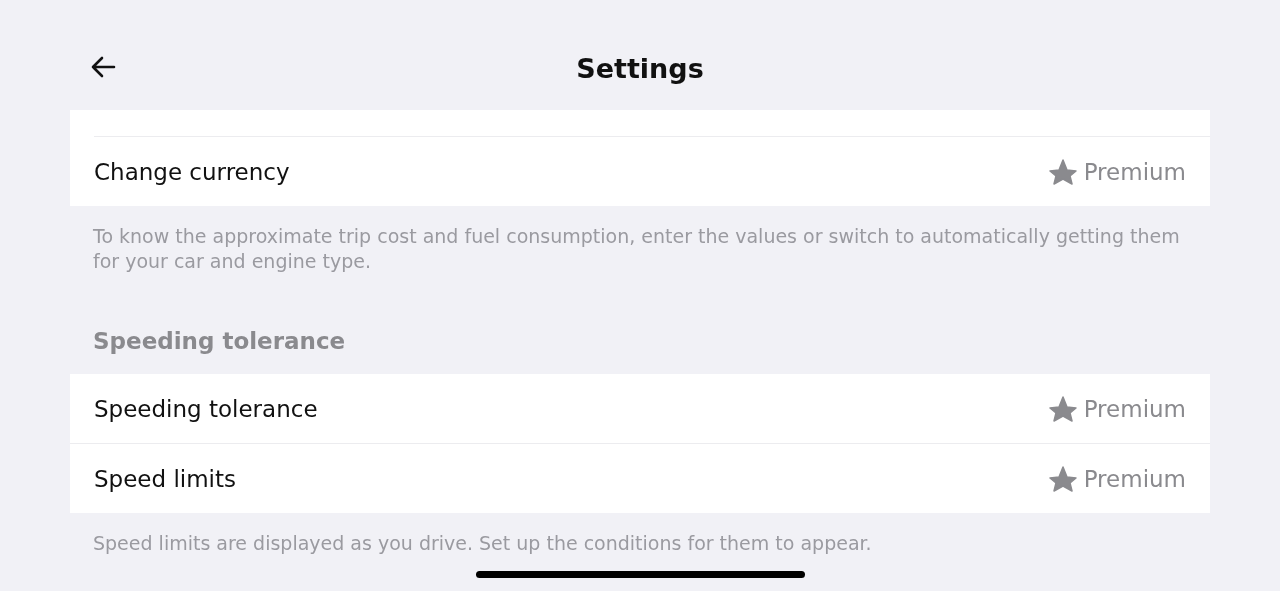 This screenshot has height=591, width=1280. What do you see at coordinates (640, 68) in the screenshot?
I see `screen-title: Settings` at bounding box center [640, 68].